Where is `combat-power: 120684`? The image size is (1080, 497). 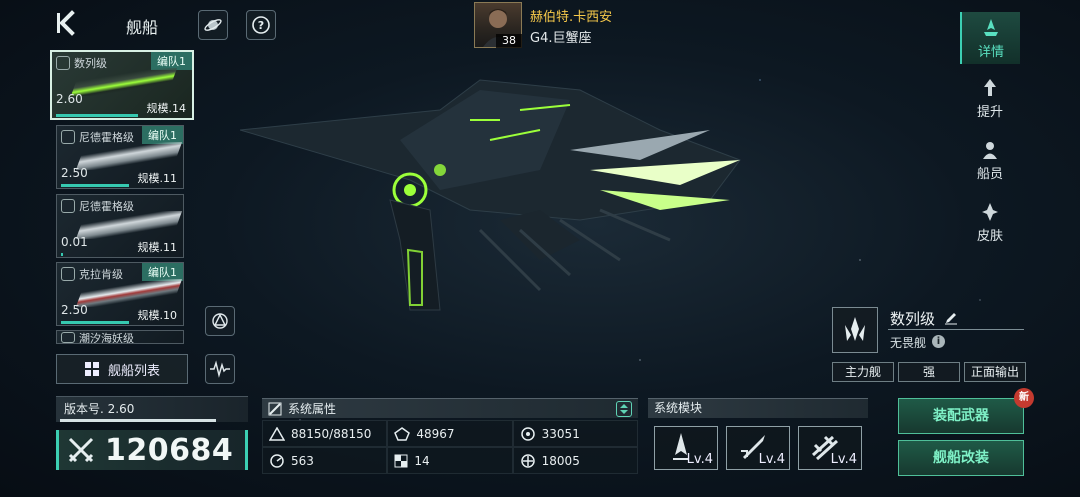 combat-power: 120684 is located at coordinates (152, 450).